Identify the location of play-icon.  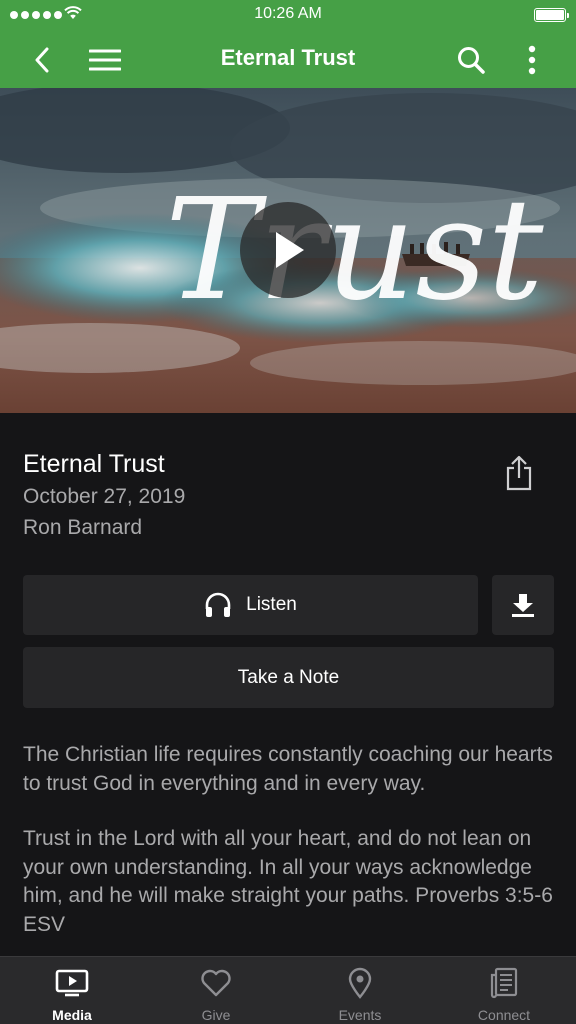
(290, 250).